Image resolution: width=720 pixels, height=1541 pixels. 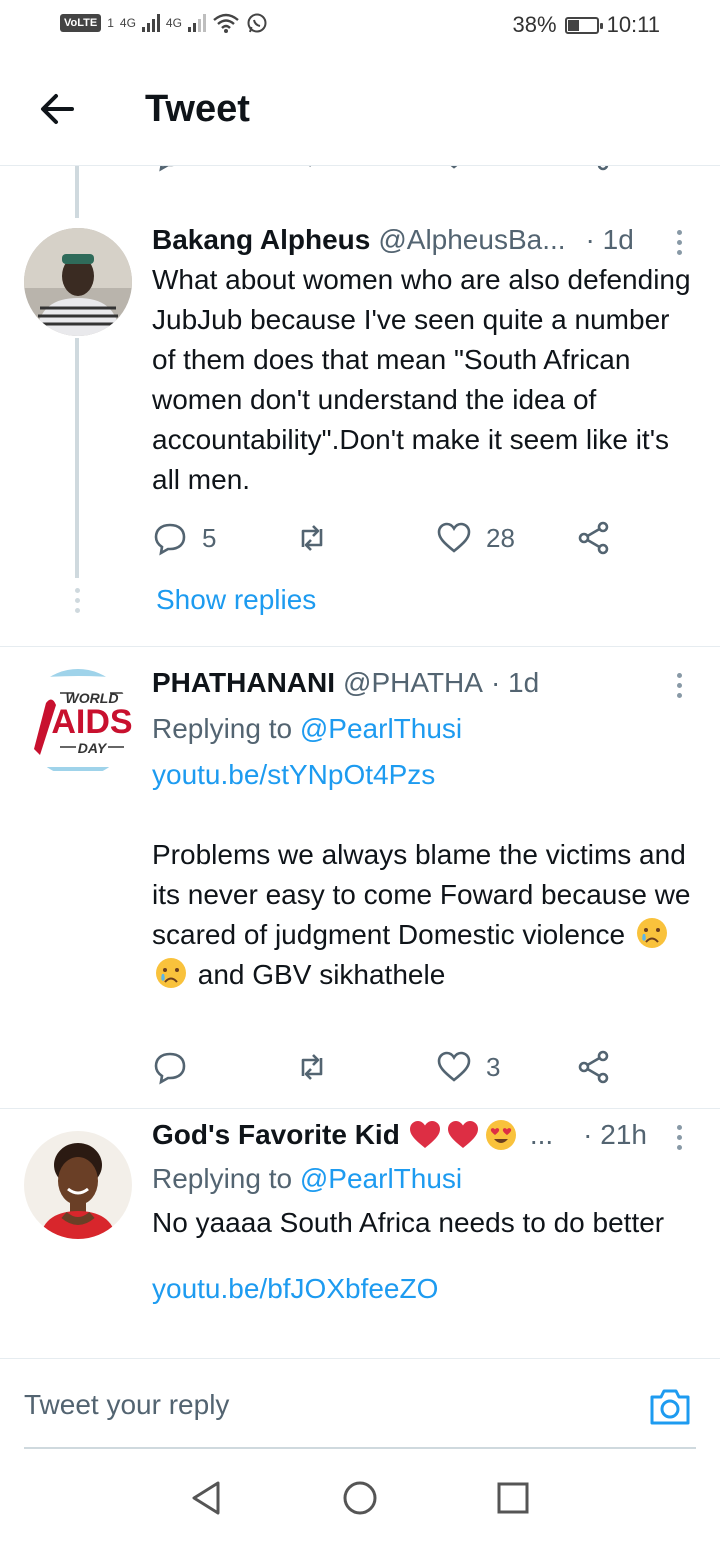 What do you see at coordinates (500, 537) in the screenshot?
I see `like-count: 28` at bounding box center [500, 537].